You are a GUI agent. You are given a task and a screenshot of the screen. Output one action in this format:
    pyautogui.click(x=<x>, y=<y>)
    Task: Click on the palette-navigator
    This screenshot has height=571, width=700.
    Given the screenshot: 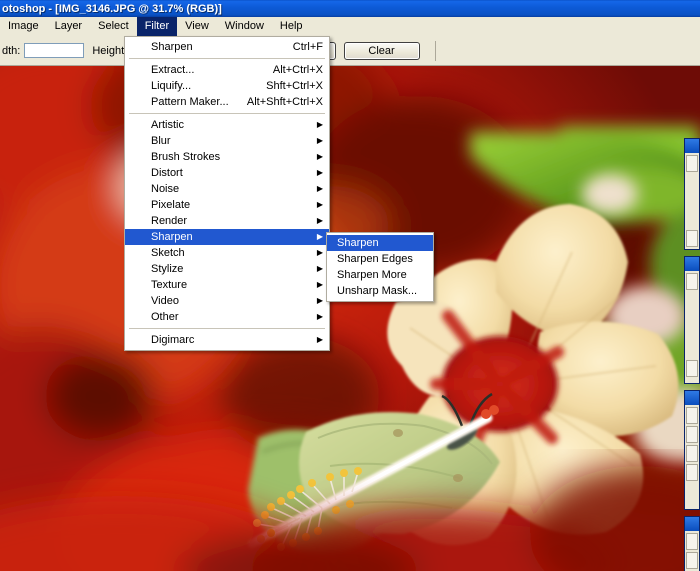 What is the action you would take?
    pyautogui.click(x=692, y=194)
    